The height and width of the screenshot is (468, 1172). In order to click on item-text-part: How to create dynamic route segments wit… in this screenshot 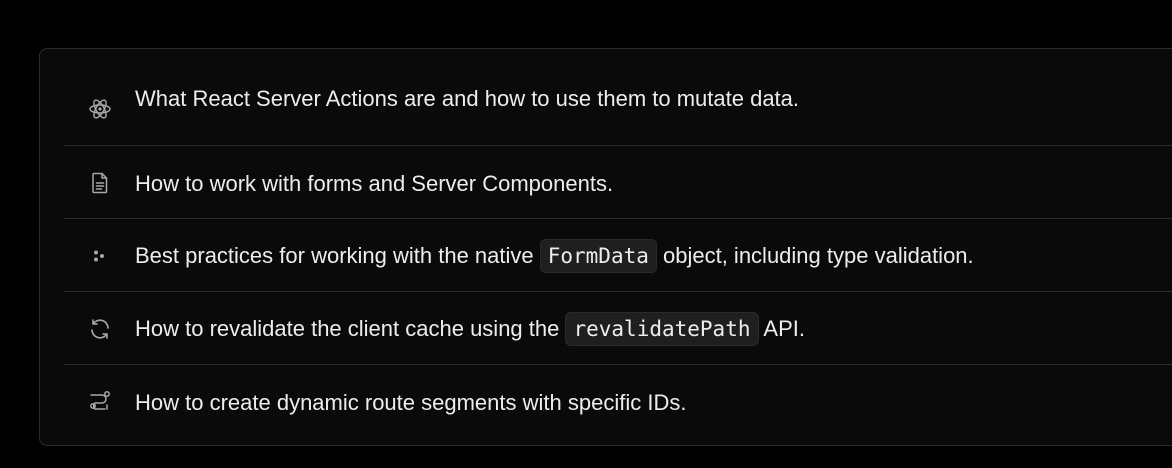, I will do `click(411, 402)`.